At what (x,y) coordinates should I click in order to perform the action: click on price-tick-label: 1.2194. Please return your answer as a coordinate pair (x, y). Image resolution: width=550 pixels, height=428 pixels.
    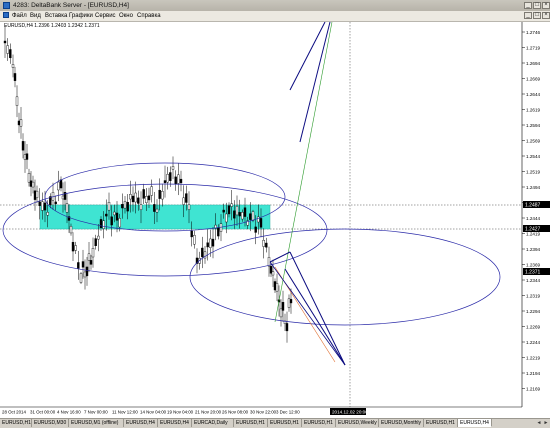
    Looking at the image, I should click on (533, 373).